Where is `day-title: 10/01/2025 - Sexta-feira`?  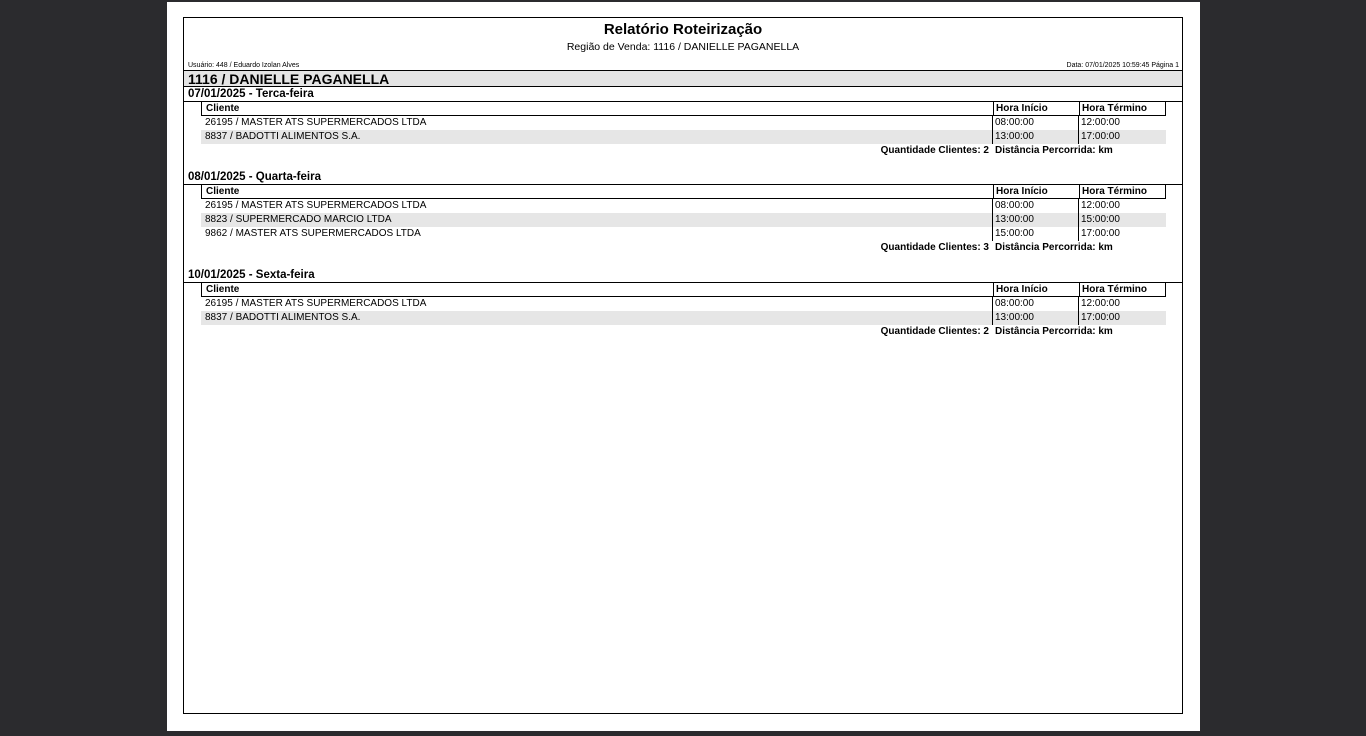
day-title: 10/01/2025 - Sexta-feira is located at coordinates (251, 275).